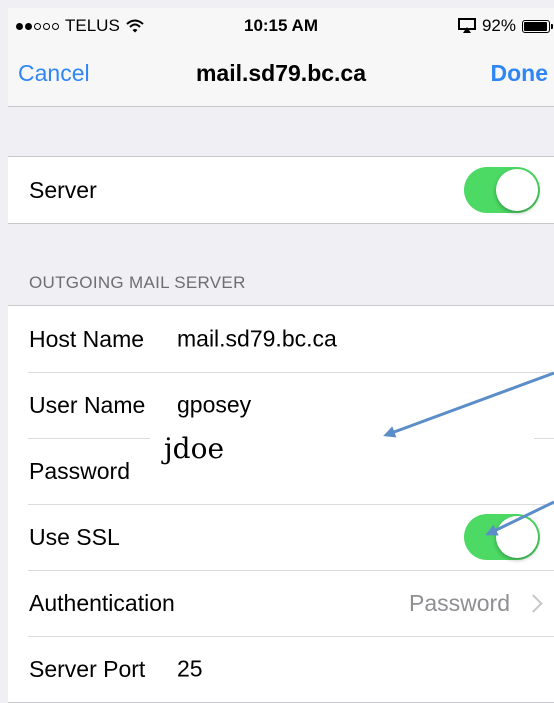  Describe the element at coordinates (533, 603) in the screenshot. I see `chevron-right-icon` at that location.